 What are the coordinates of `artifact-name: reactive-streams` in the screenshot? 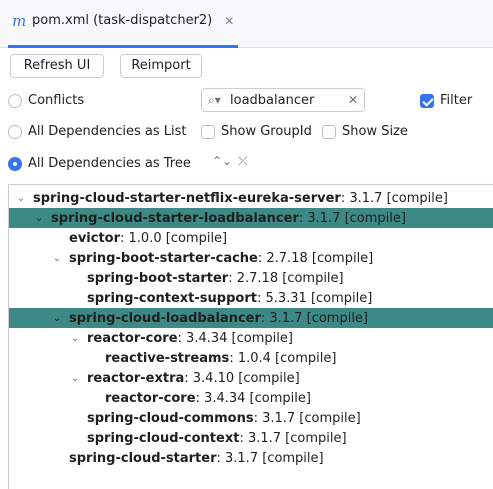 It's located at (167, 358).